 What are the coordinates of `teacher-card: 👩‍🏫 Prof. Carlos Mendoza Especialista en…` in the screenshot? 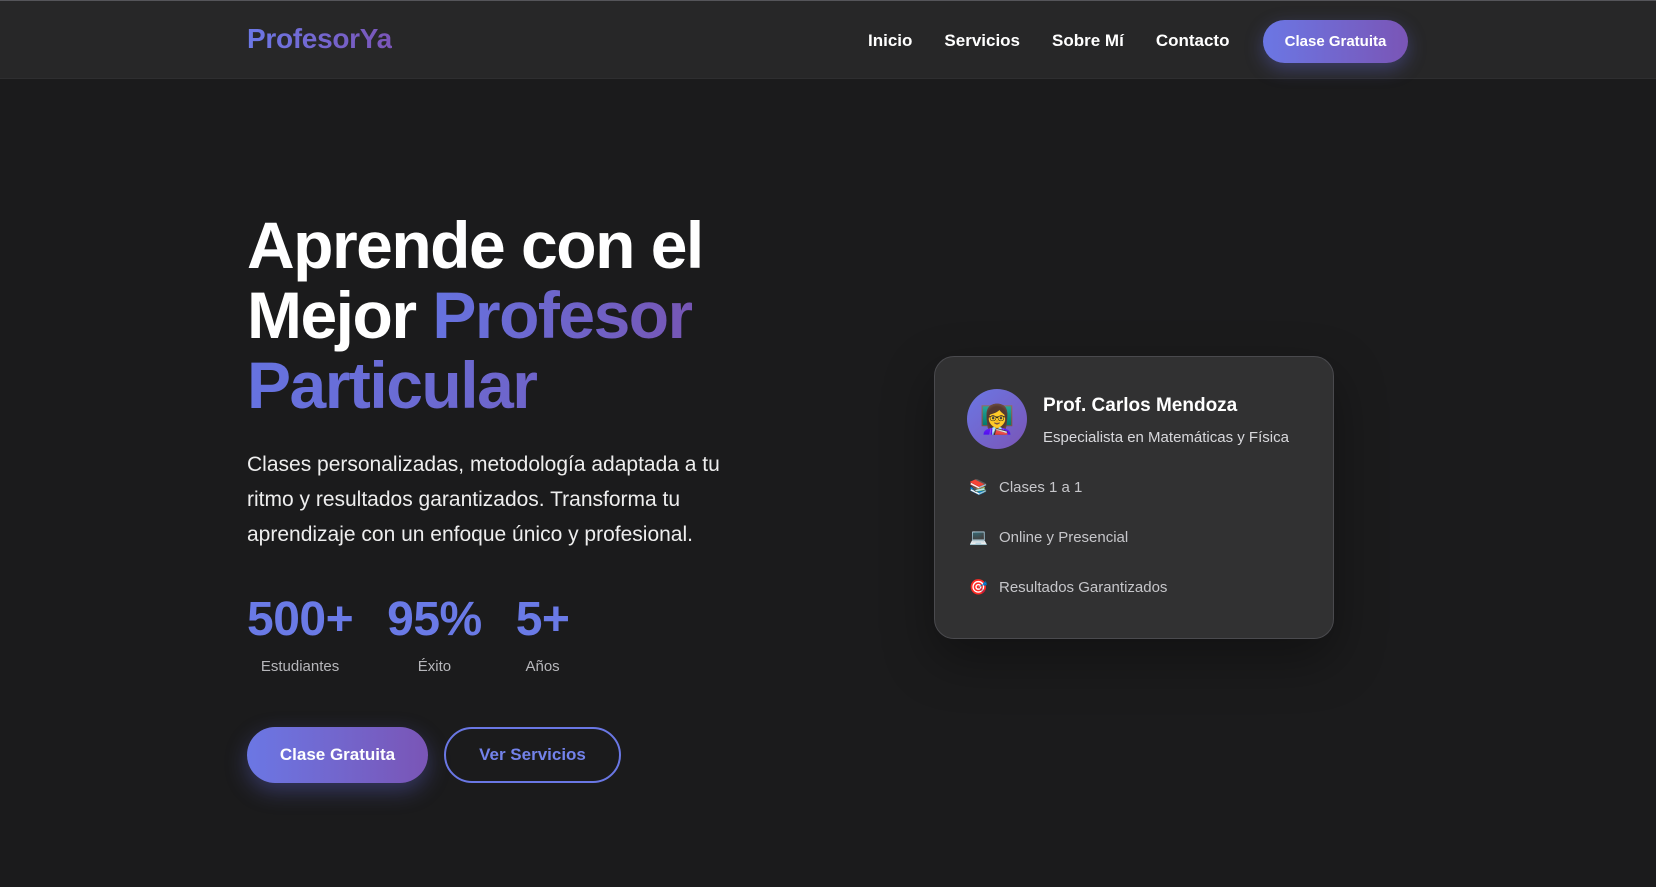 It's located at (1134, 497).